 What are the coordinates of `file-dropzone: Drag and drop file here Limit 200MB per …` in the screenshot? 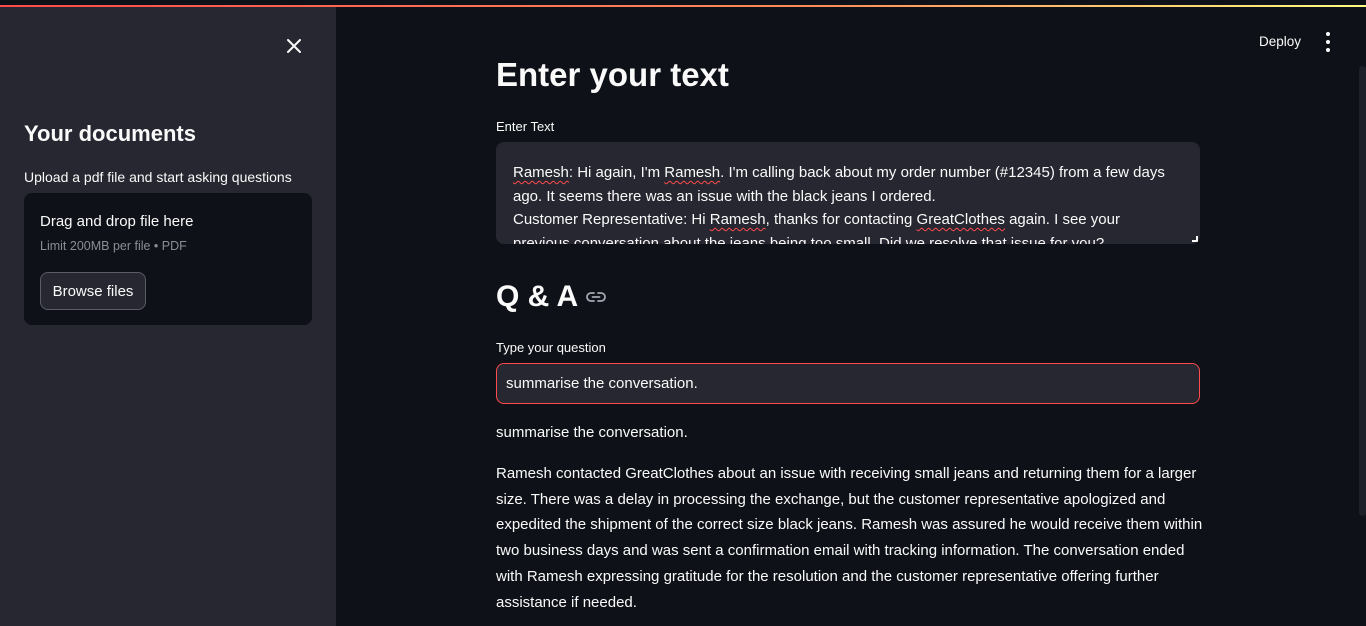 It's located at (168, 259).